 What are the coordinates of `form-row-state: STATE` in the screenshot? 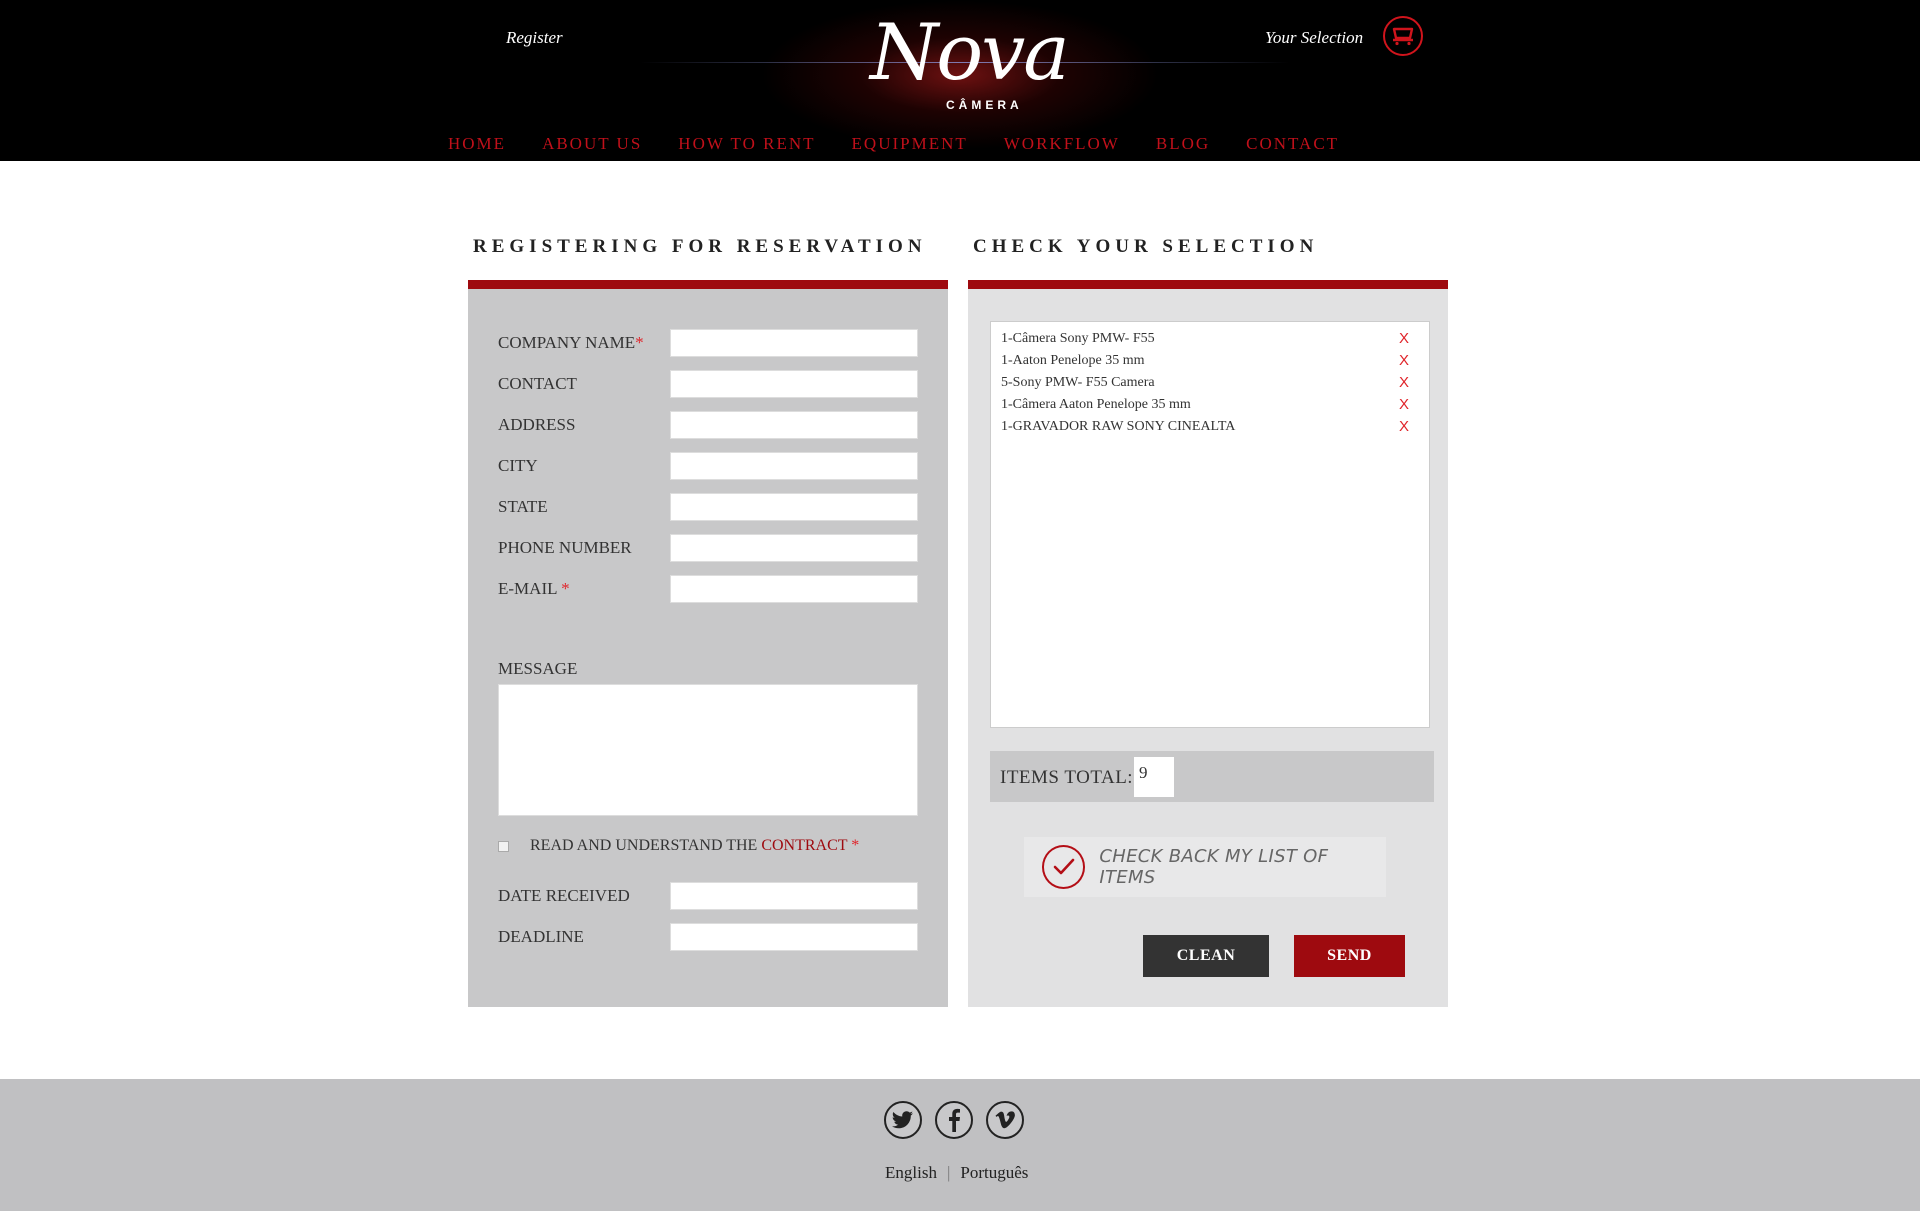 It's located at (708, 507).